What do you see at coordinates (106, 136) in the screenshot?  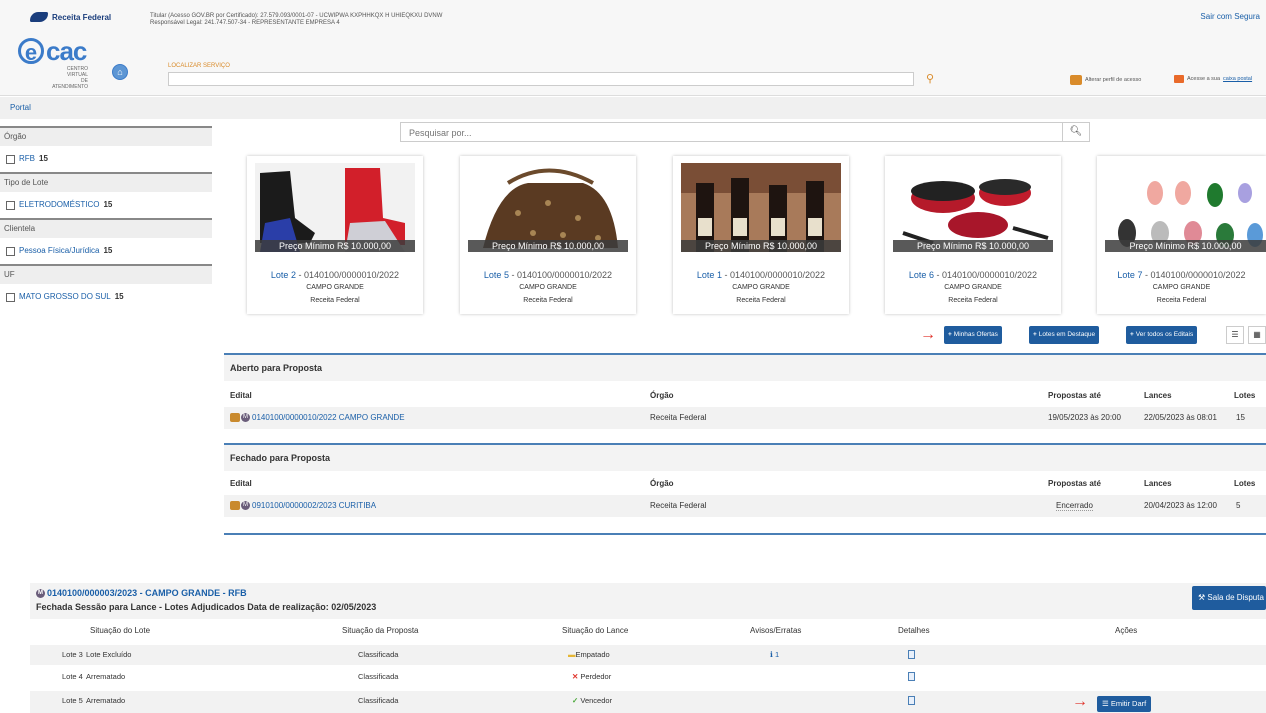 I see `filter-group-title: Órgão` at bounding box center [106, 136].